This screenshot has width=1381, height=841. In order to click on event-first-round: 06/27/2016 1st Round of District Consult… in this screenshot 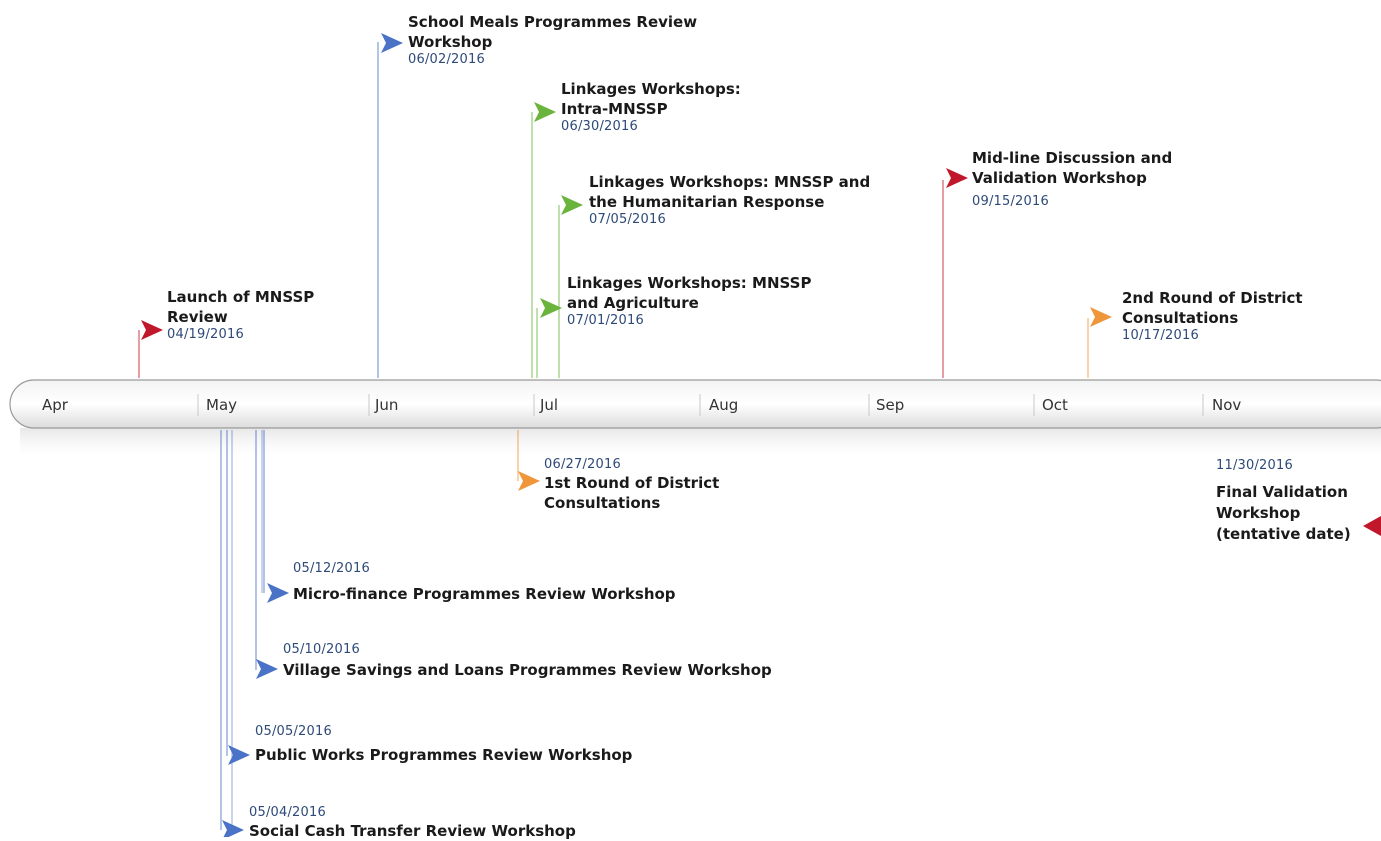, I will do `click(631, 485)`.